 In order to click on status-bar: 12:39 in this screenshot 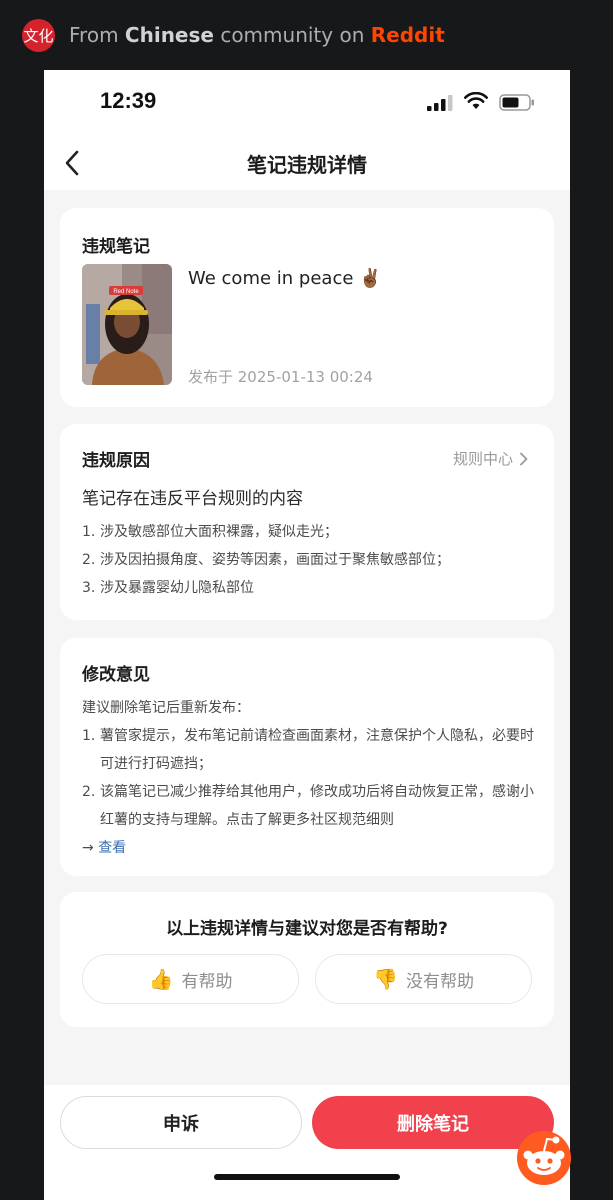, I will do `click(307, 103)`.